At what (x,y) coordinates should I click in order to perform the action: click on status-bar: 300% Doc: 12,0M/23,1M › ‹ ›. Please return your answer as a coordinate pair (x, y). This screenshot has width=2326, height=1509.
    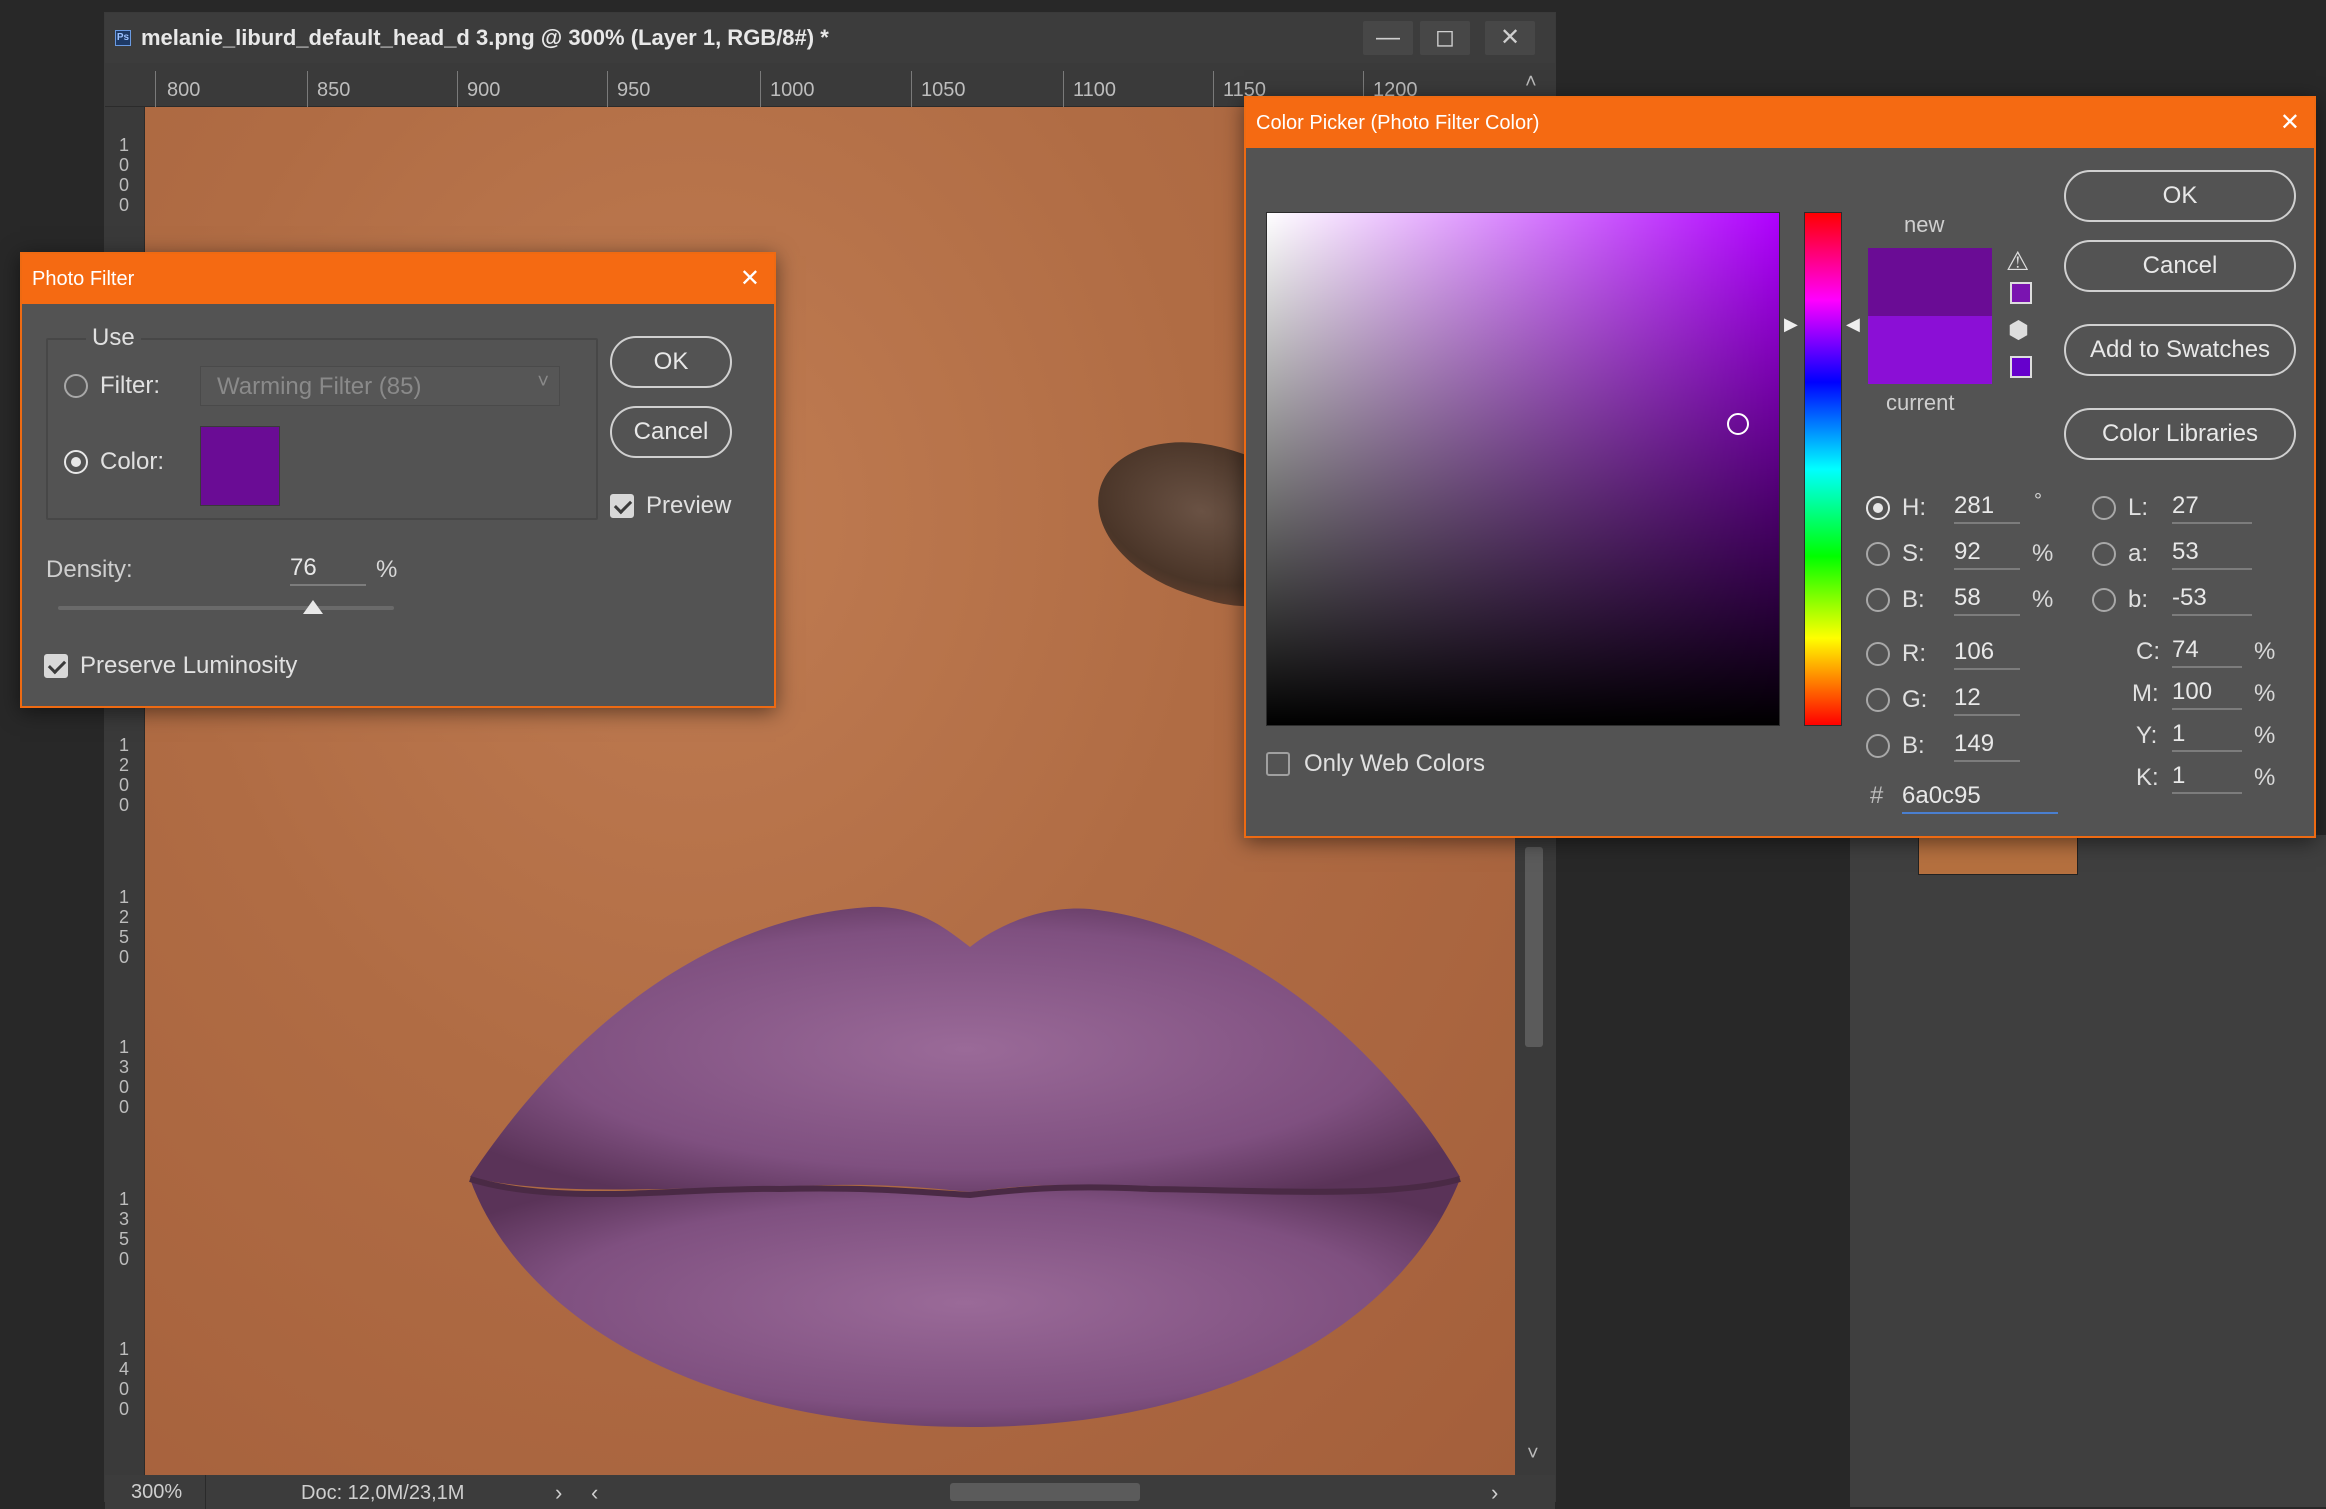
    Looking at the image, I should click on (830, 1492).